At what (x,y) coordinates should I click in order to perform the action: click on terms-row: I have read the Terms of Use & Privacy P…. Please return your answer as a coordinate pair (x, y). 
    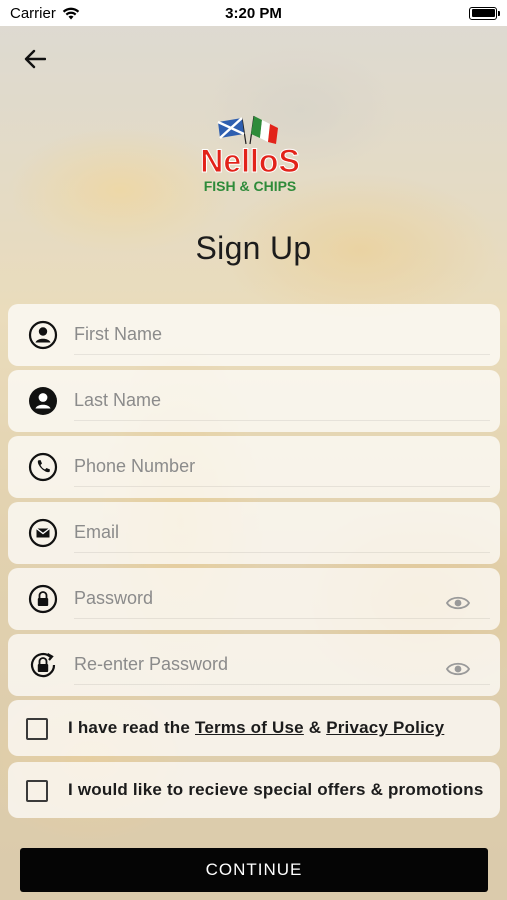
    Looking at the image, I should click on (254, 728).